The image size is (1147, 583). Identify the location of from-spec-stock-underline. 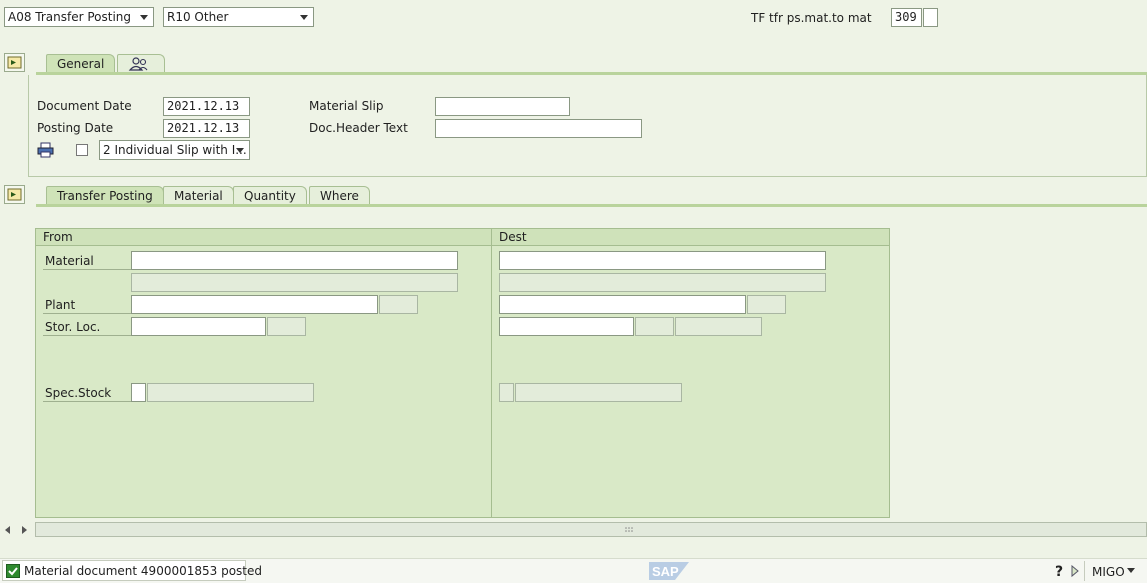
(87, 401).